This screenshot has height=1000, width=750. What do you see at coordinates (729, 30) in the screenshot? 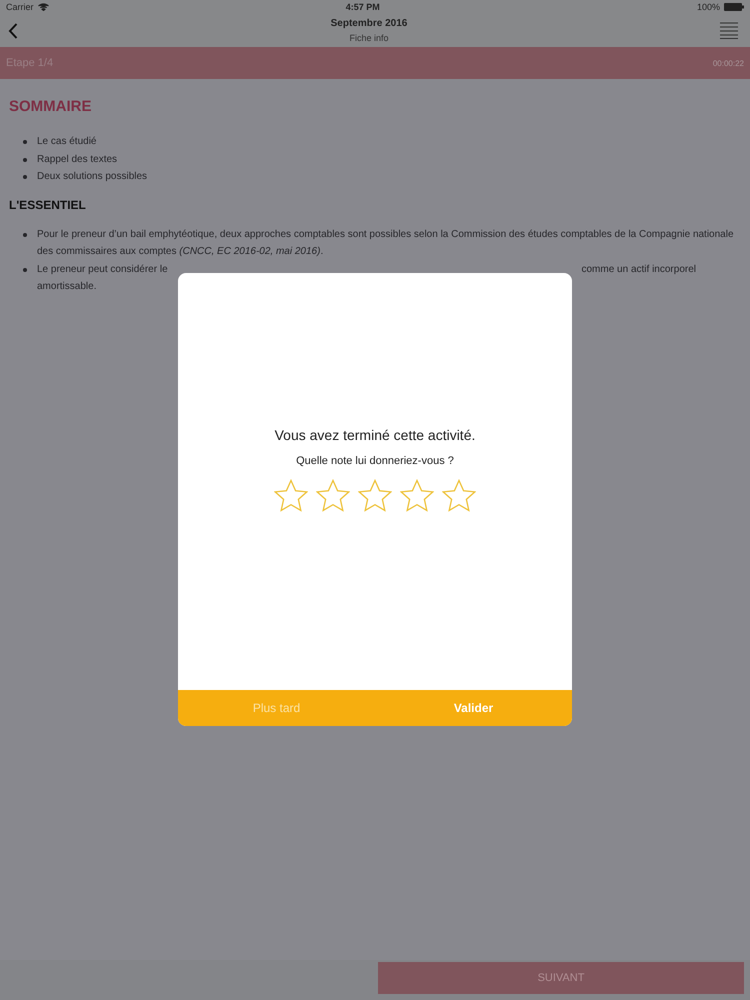
I see `menu-icon` at bounding box center [729, 30].